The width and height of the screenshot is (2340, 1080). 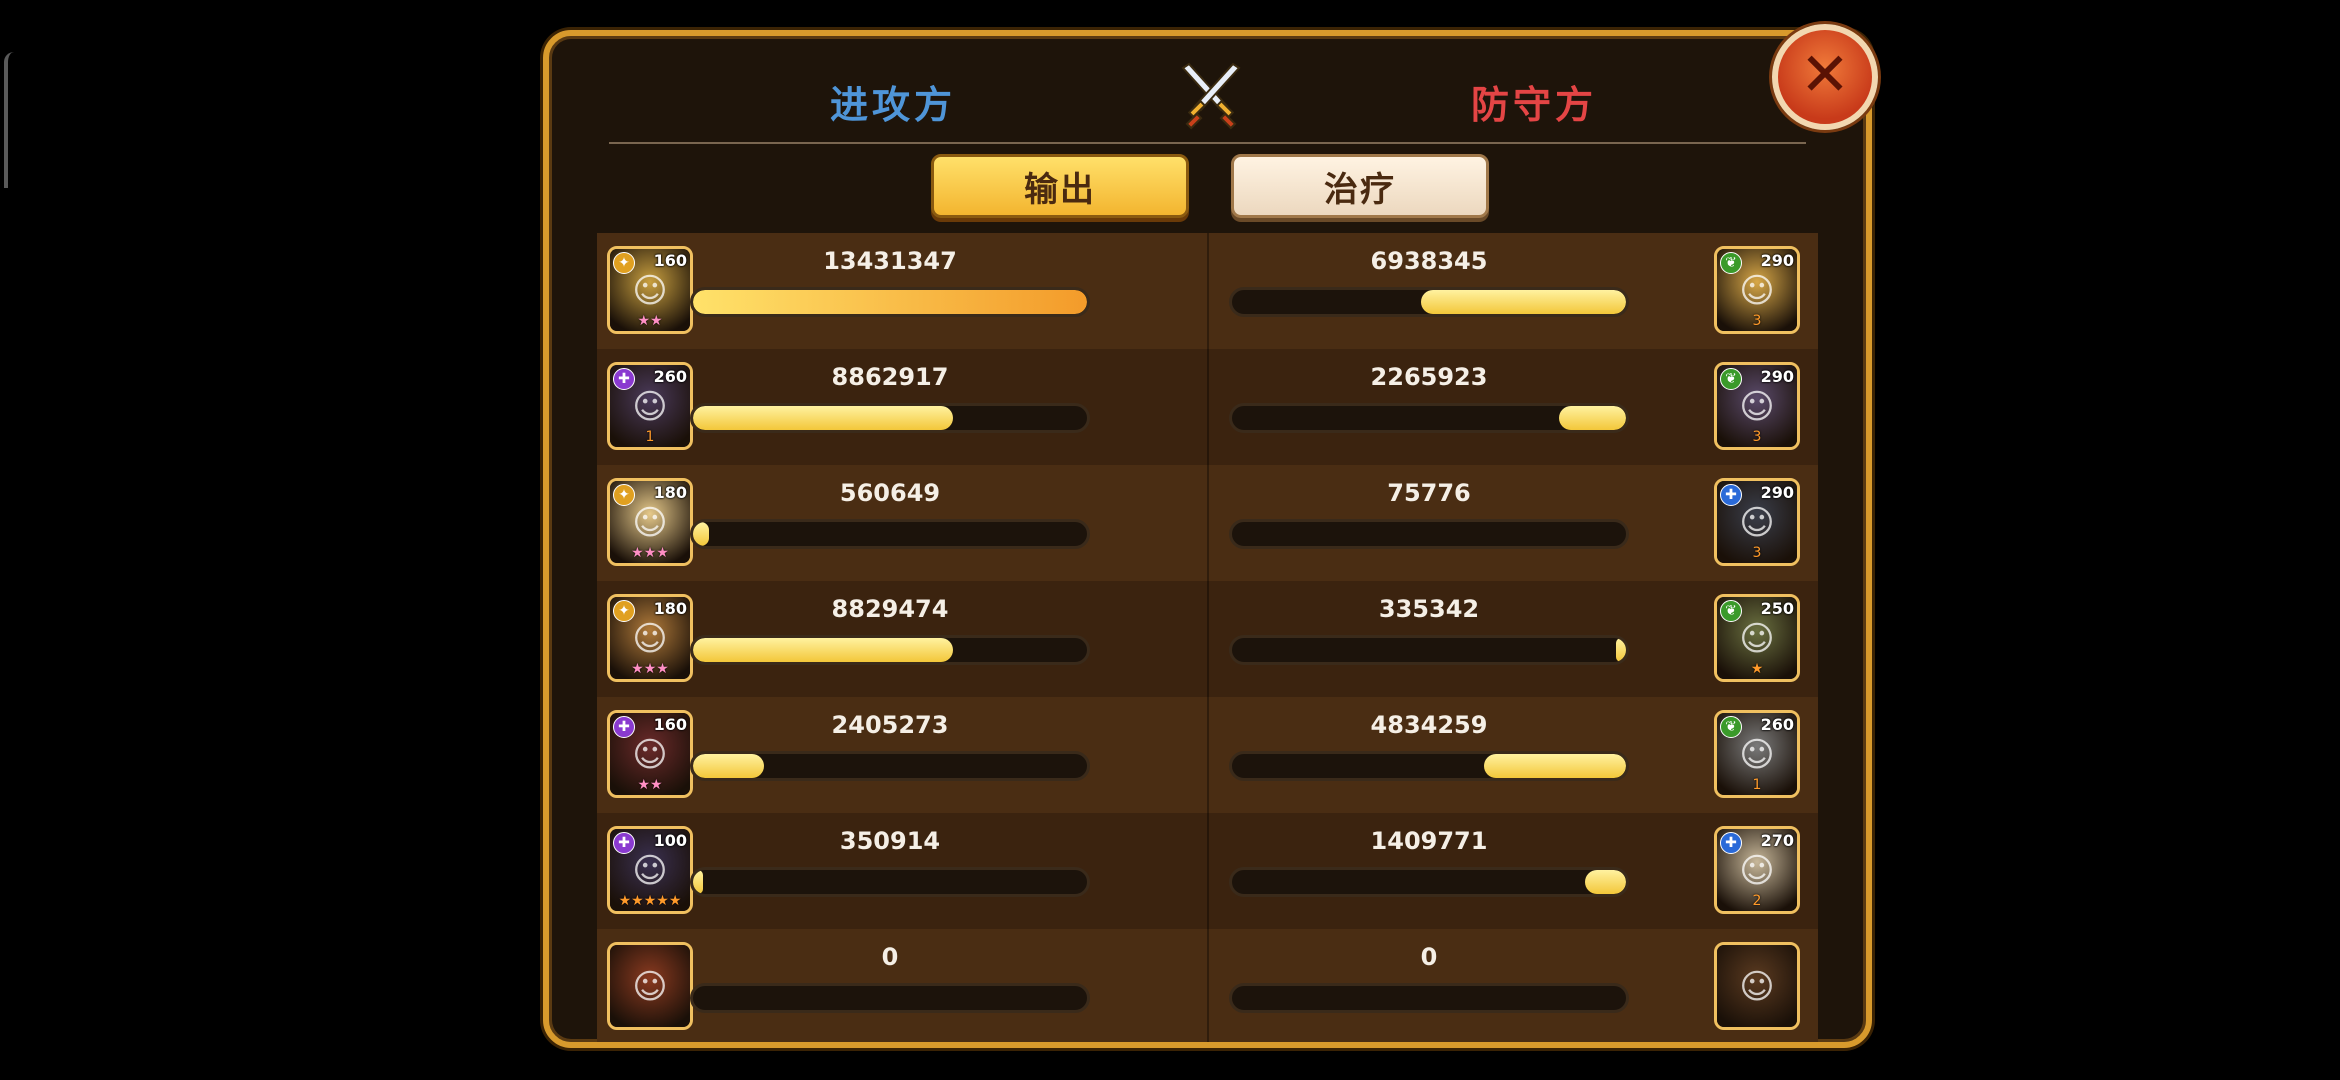 I want to click on tab-output: 输出, so click(x=1060, y=186).